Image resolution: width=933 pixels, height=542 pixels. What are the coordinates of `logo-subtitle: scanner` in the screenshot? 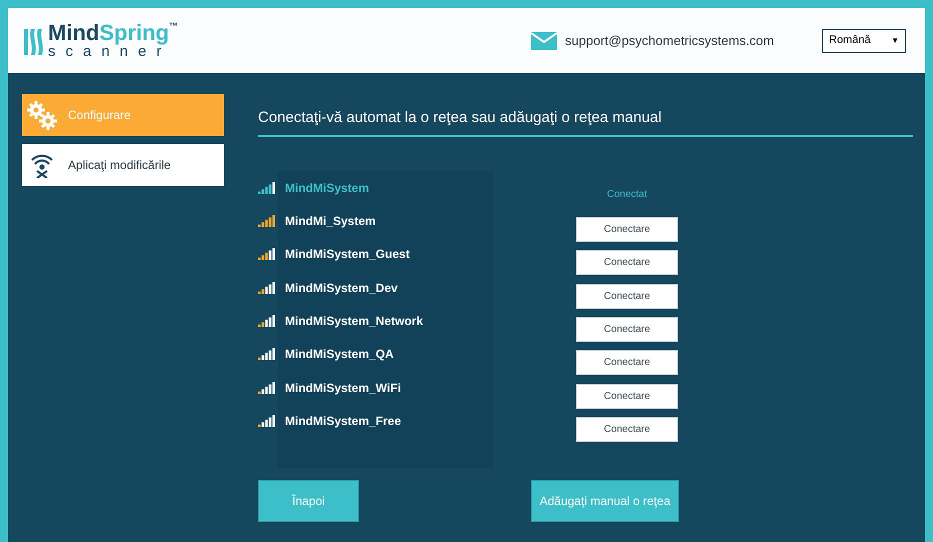 It's located at (110, 51).